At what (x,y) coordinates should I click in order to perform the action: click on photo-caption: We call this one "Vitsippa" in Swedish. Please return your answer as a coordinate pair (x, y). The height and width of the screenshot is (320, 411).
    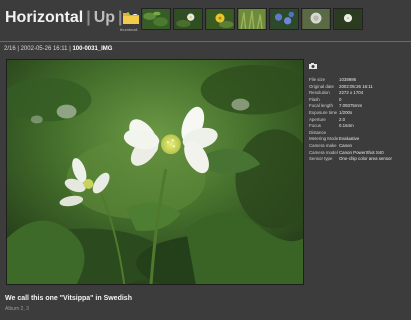
    Looking at the image, I should click on (68, 298).